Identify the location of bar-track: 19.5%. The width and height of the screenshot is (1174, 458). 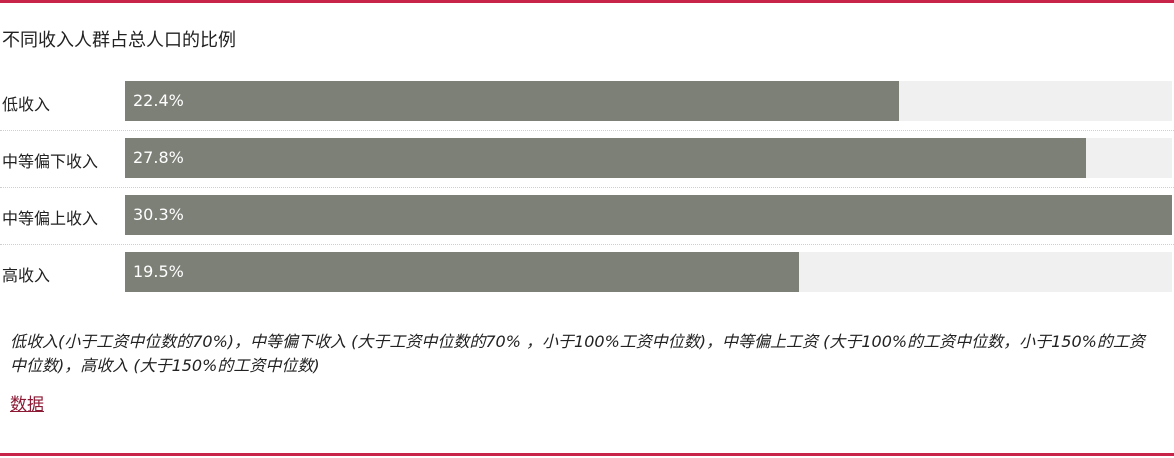
(648, 272).